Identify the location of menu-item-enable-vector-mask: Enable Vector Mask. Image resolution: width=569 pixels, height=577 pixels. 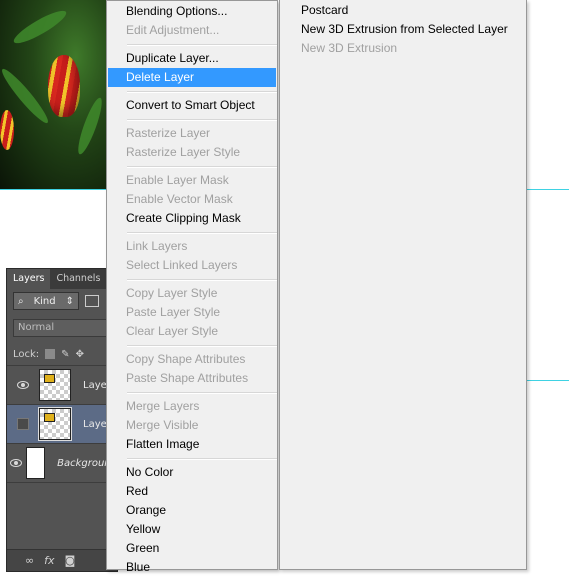
(192, 199).